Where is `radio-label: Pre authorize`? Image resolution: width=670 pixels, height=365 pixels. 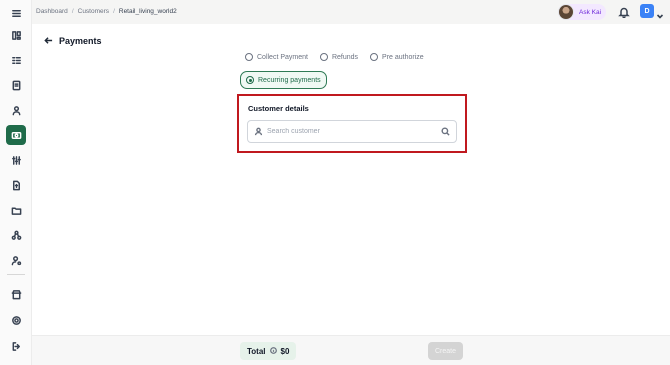 radio-label: Pre authorize is located at coordinates (403, 57).